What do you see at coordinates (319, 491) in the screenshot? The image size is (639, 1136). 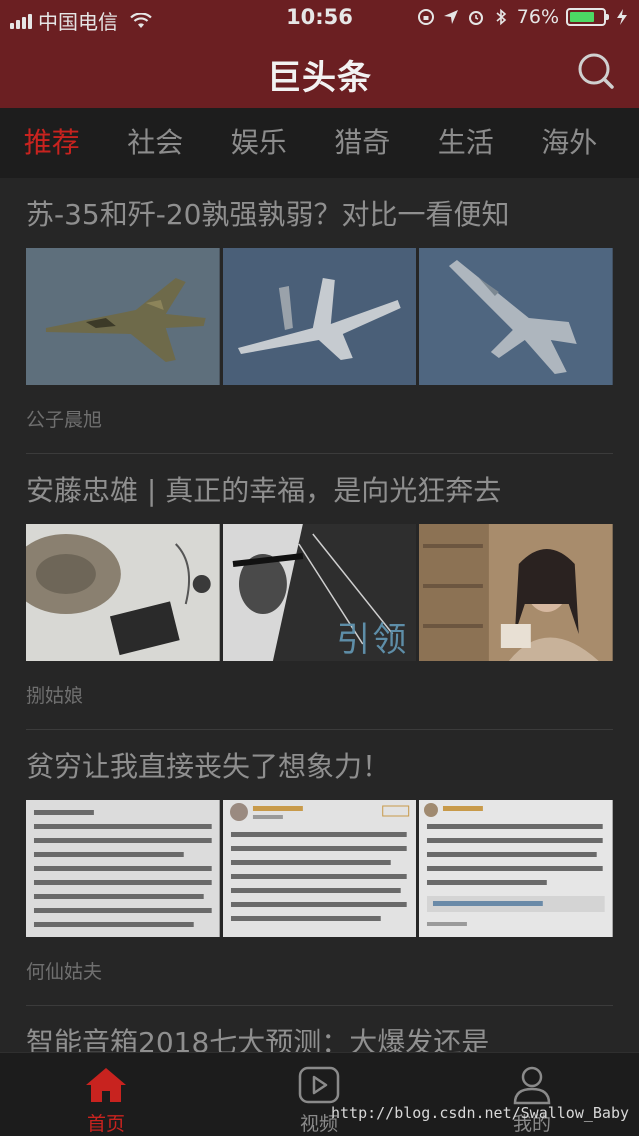 I see `article-title: 安藤忠雄 | 真正的幸福，是向光狂奔去` at bounding box center [319, 491].